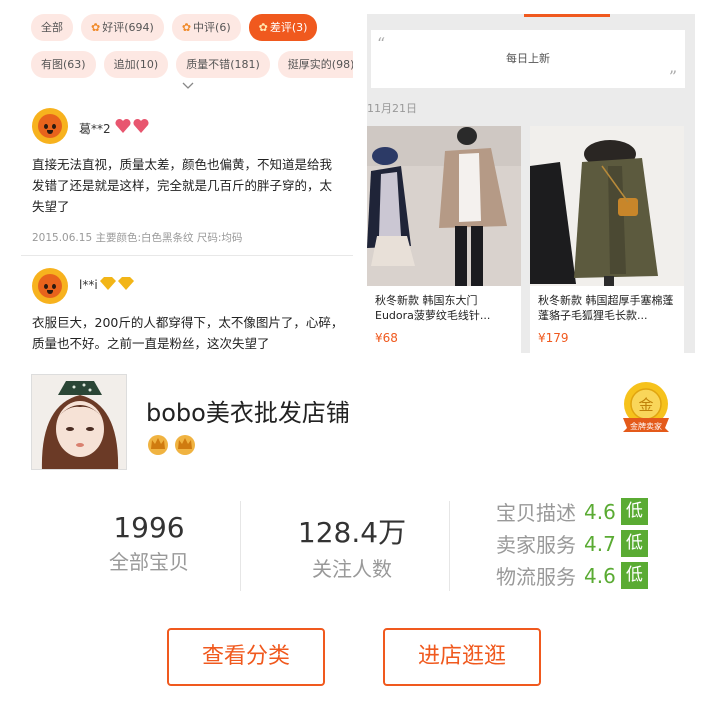 The image size is (720, 720). Describe the element at coordinates (572, 543) in the screenshot. I see `rating-row-service: 卖家服务 4.7 低` at that location.